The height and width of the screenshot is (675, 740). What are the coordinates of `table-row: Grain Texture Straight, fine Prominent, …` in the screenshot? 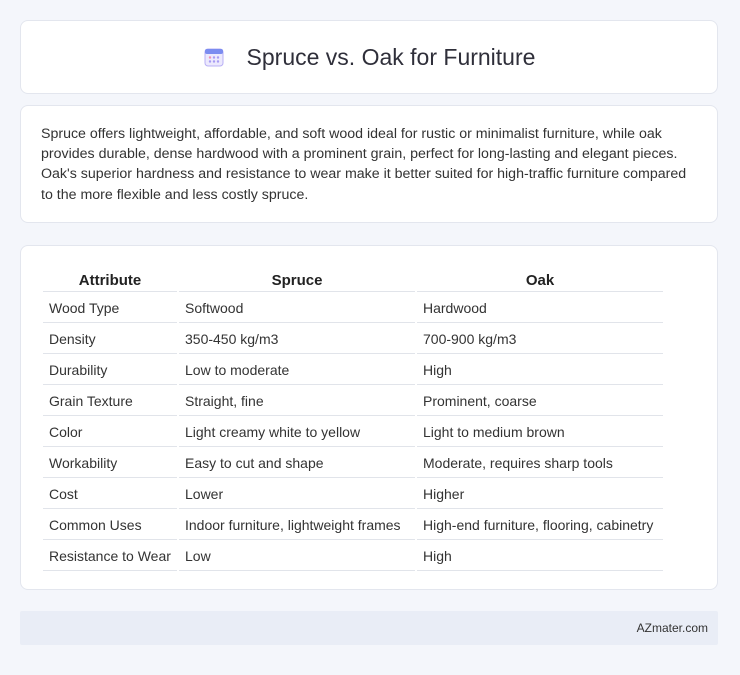 It's located at (353, 401).